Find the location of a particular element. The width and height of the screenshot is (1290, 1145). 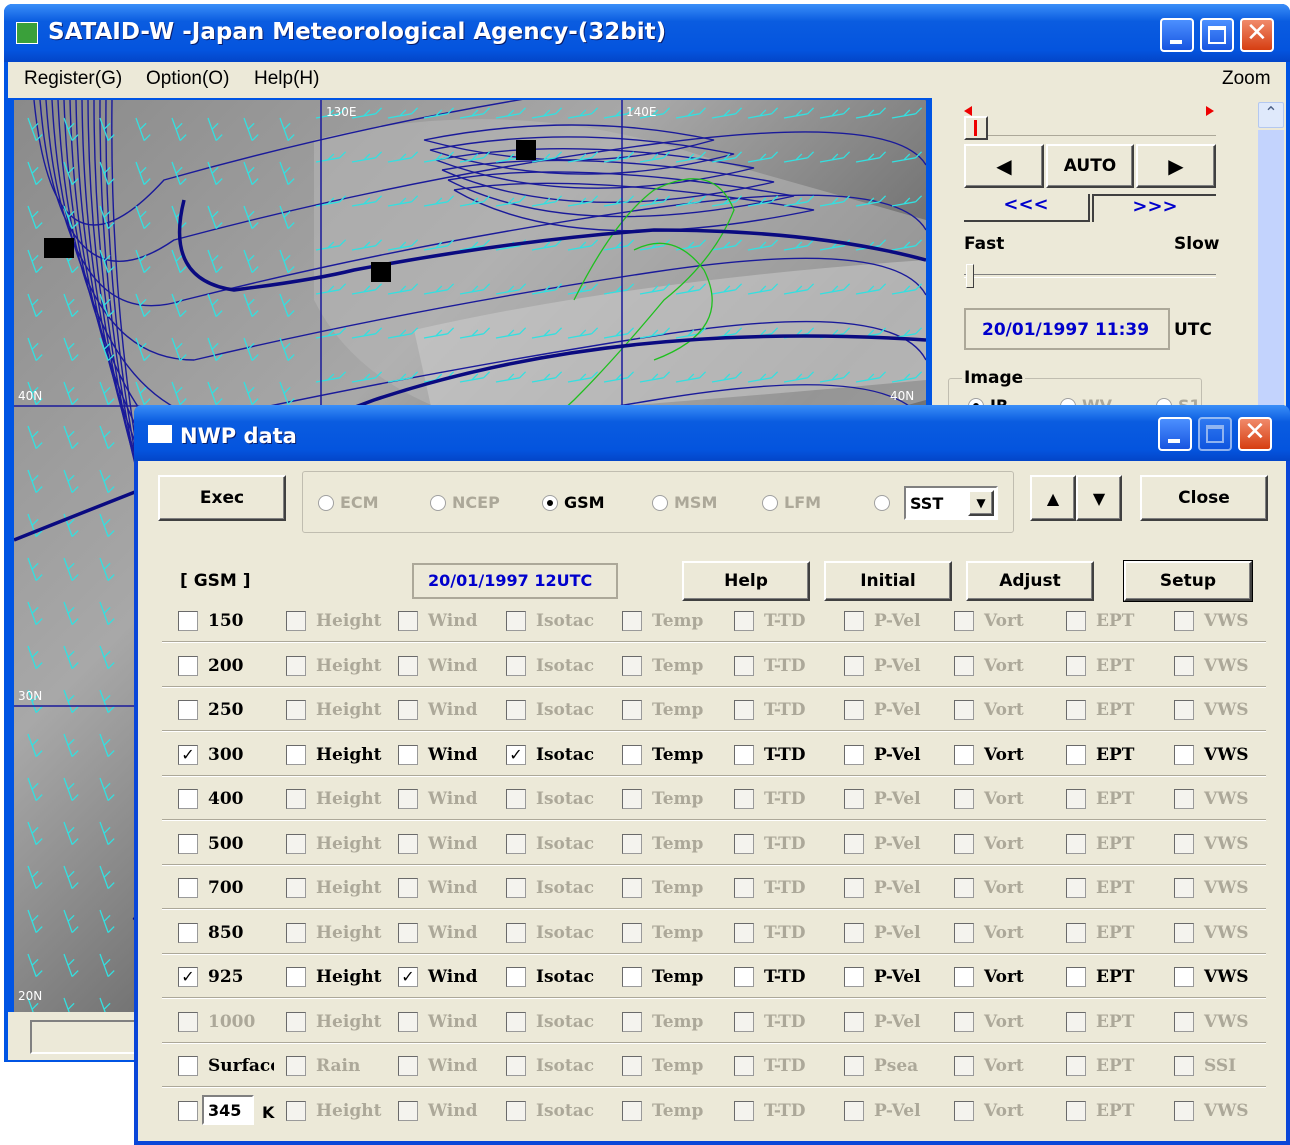

close-button: ✕ is located at coordinates (1257, 35).